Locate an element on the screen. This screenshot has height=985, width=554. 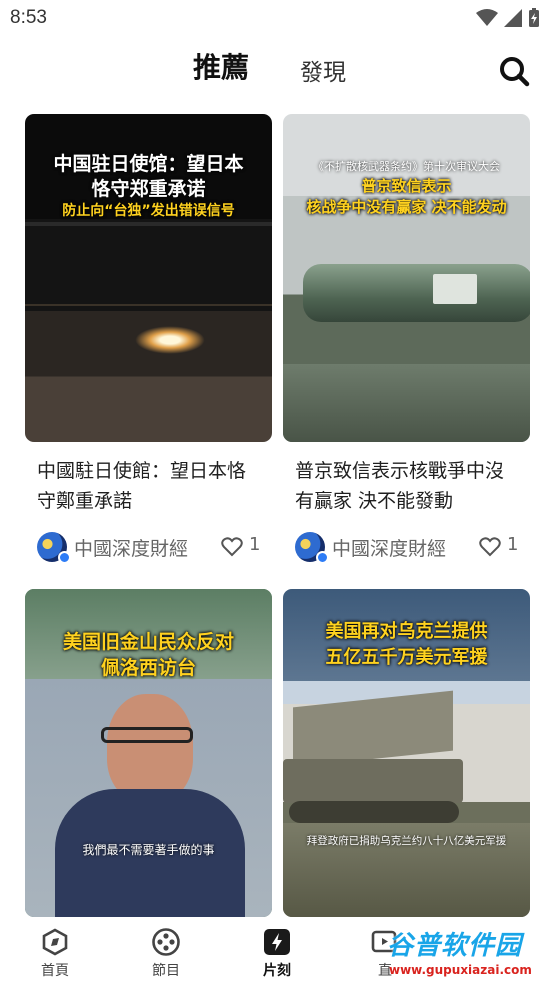
scene-floor is located at coordinates (406, 403).